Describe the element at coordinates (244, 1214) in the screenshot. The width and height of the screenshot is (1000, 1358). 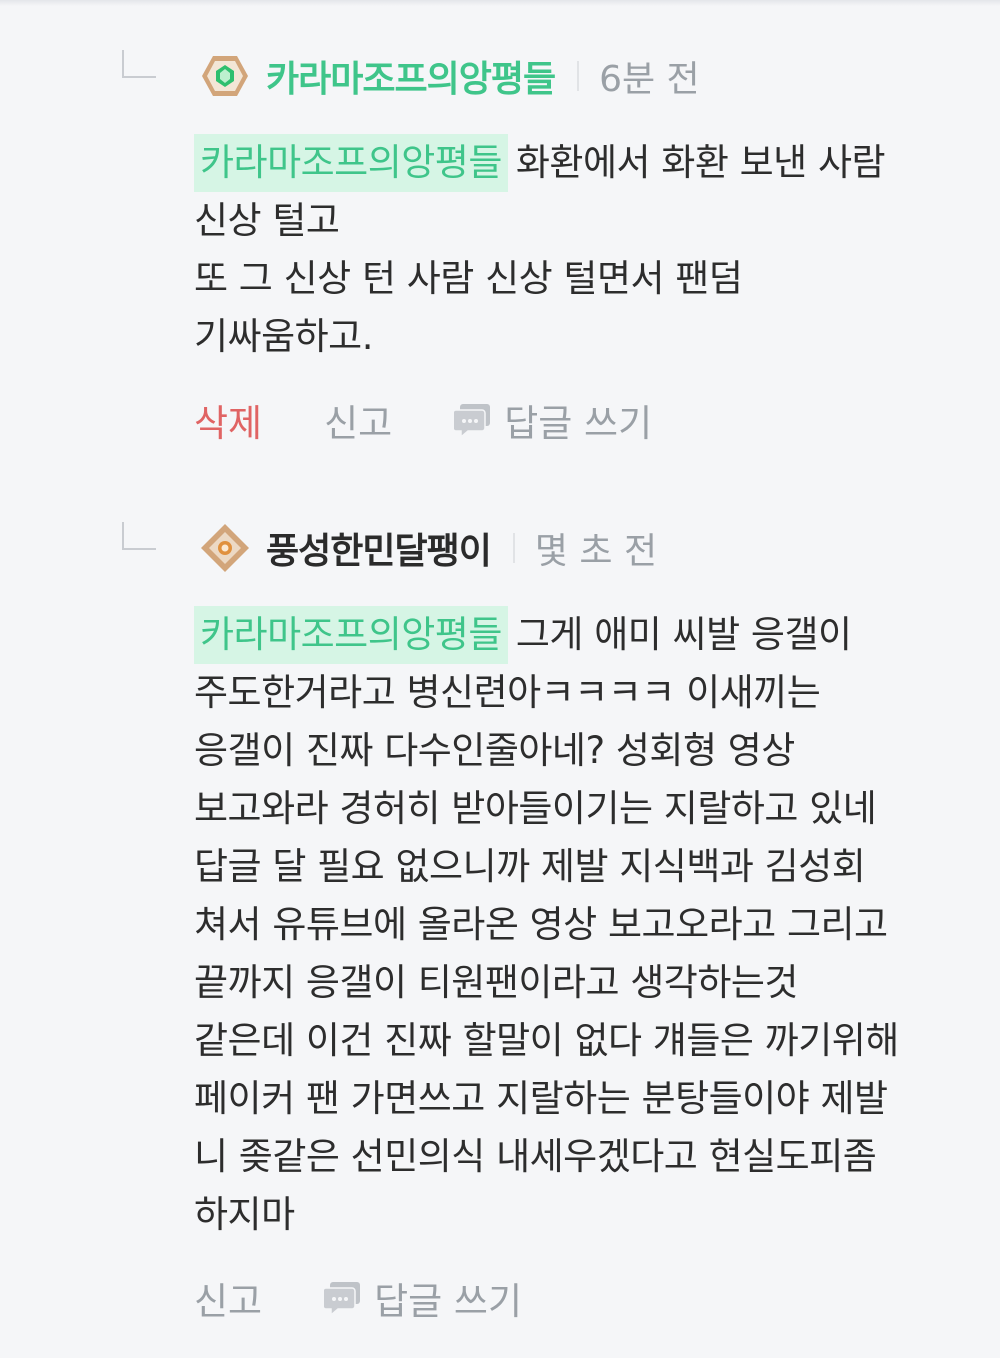
I see `comment-line: 하지마` at that location.